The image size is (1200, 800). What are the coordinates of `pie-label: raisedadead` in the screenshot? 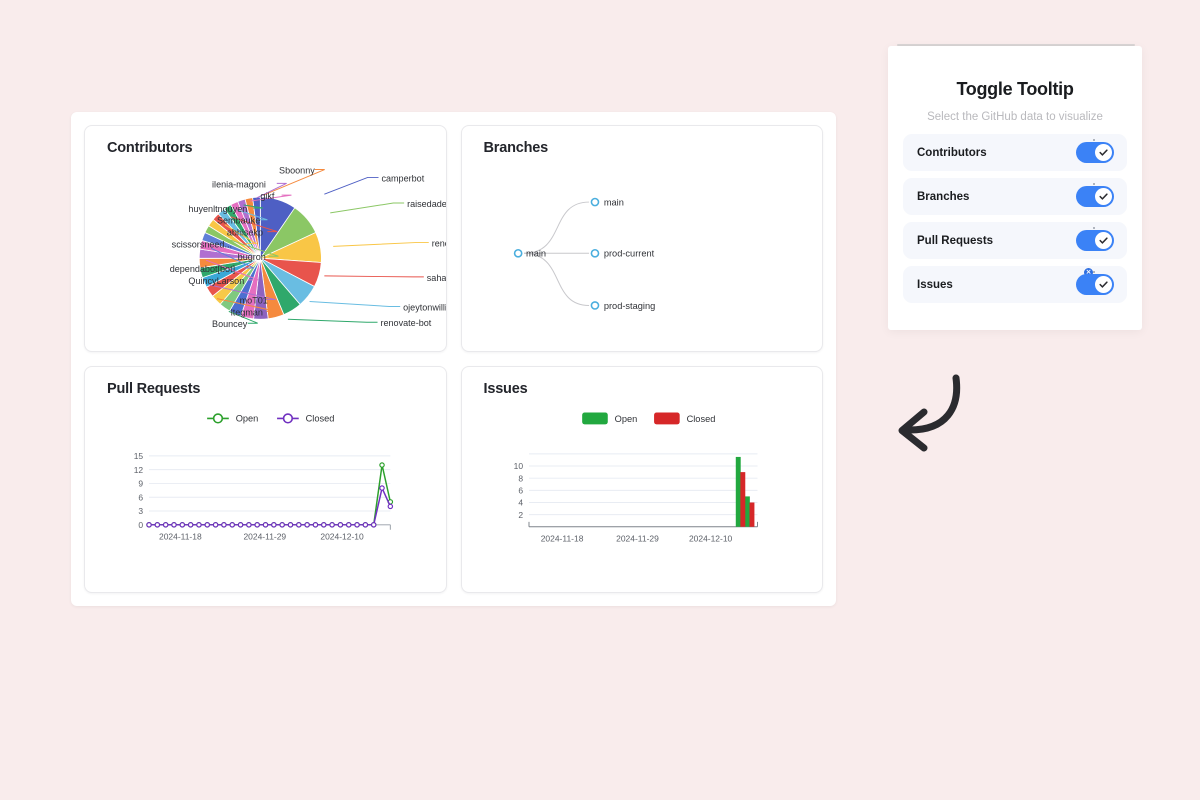 It's located at (426, 204).